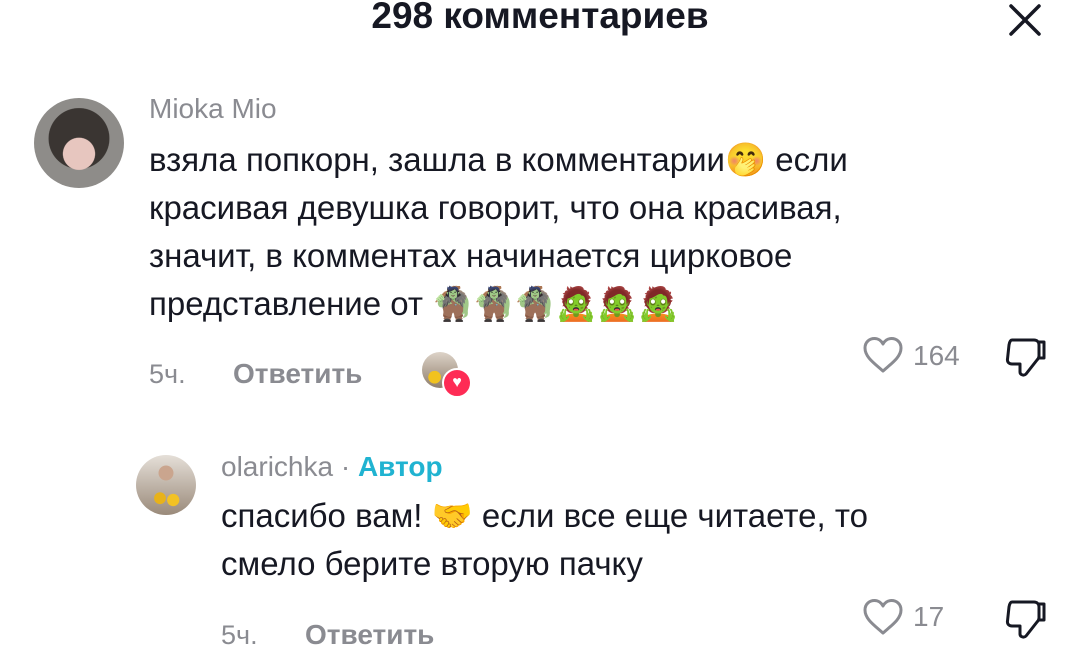 The height and width of the screenshot is (652, 1080). I want to click on comments-header-title: 298 комментариев, so click(540, 18).